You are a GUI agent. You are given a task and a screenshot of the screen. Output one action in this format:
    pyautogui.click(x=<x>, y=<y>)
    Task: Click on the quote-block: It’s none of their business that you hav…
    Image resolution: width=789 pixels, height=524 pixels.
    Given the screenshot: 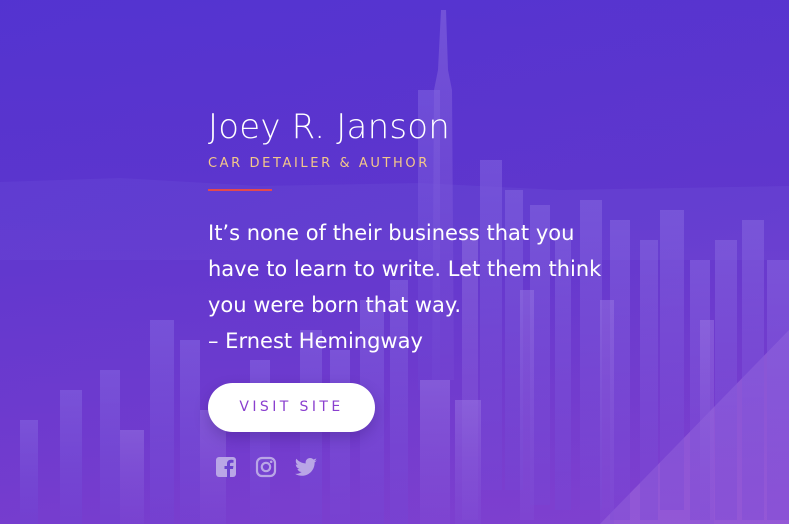 What is the action you would take?
    pyautogui.click(x=418, y=287)
    